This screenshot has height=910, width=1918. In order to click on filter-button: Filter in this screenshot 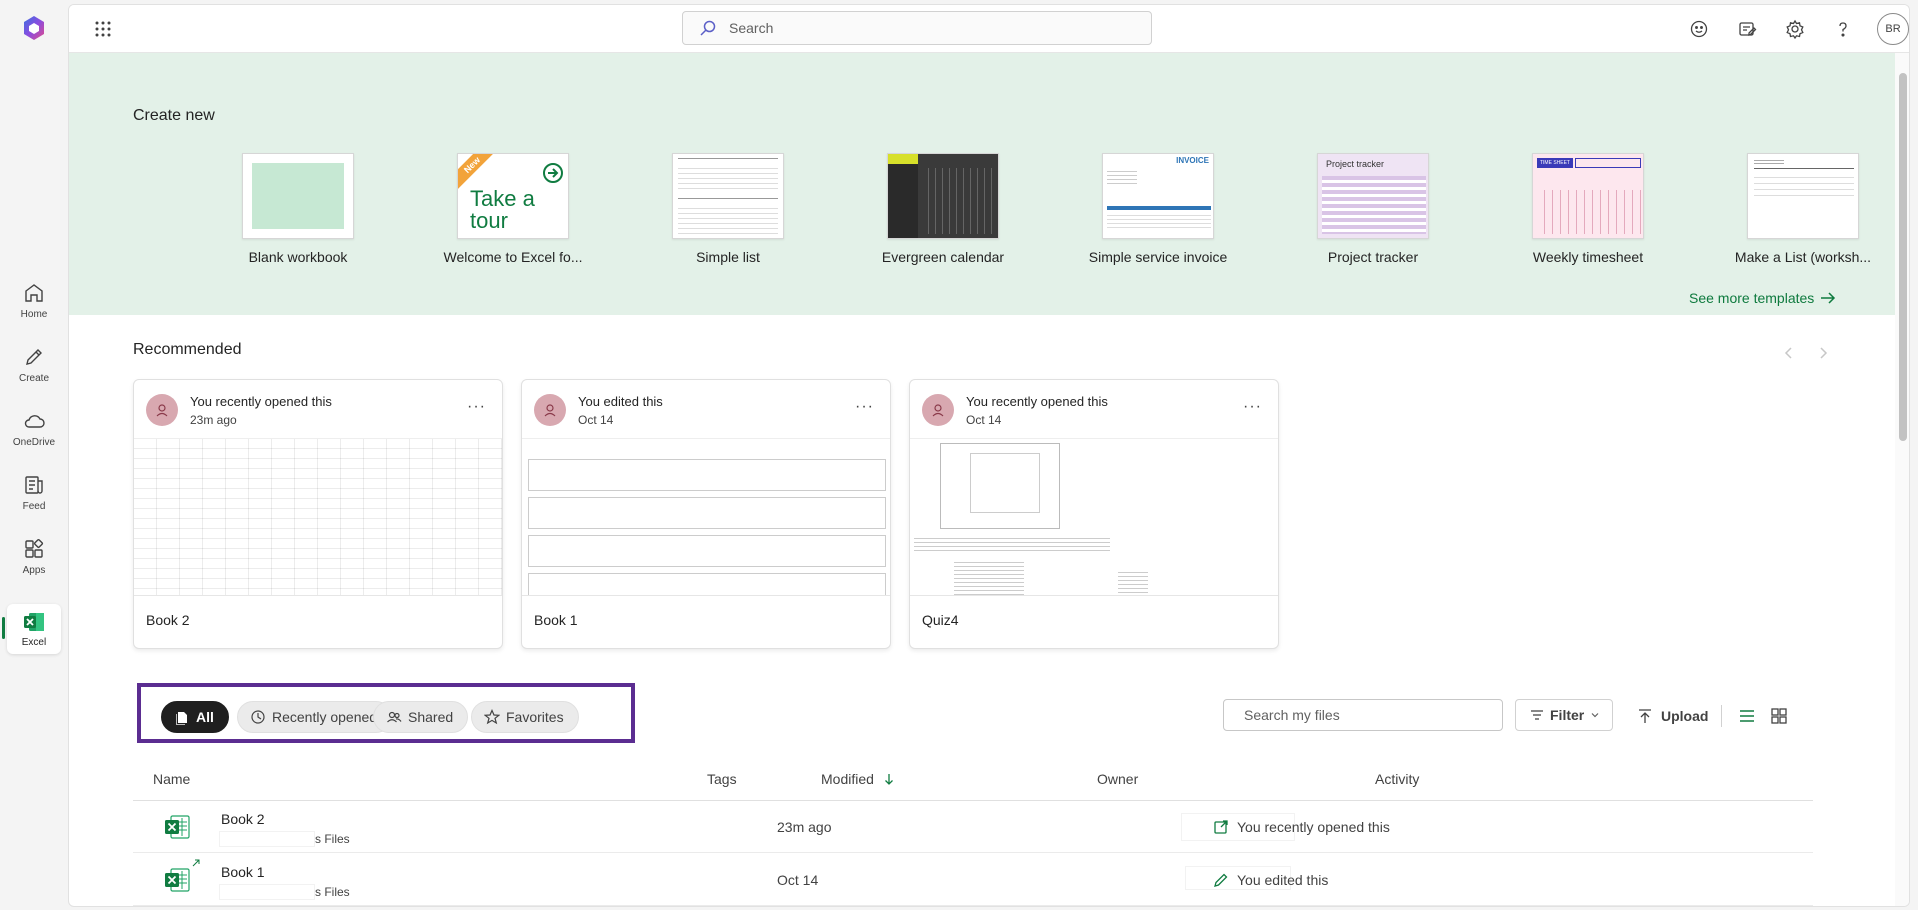, I will do `click(1564, 715)`.